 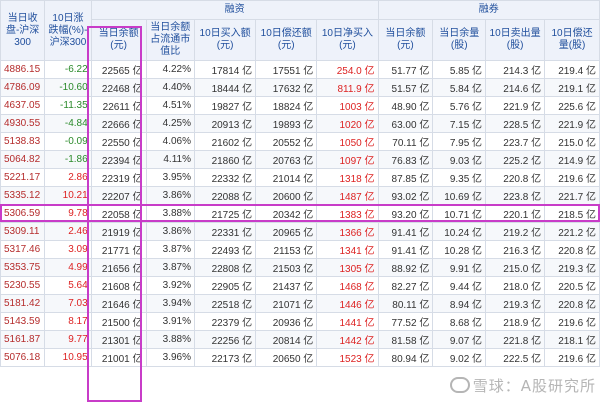 I want to click on header-short-repay: 10日偿还量(股), so click(x=572, y=40).